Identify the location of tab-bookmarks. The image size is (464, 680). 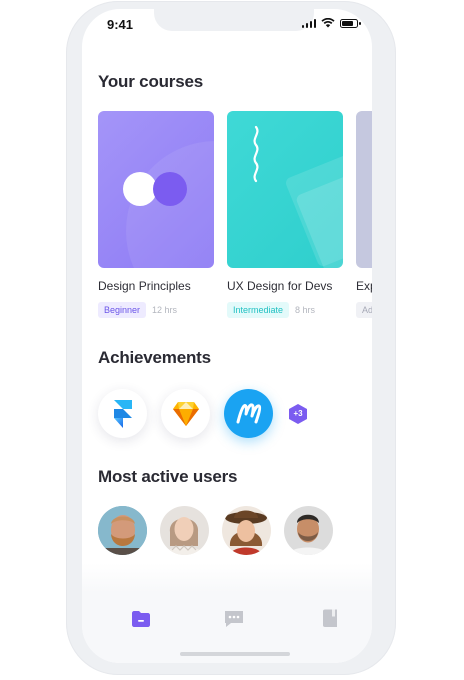
(330, 619).